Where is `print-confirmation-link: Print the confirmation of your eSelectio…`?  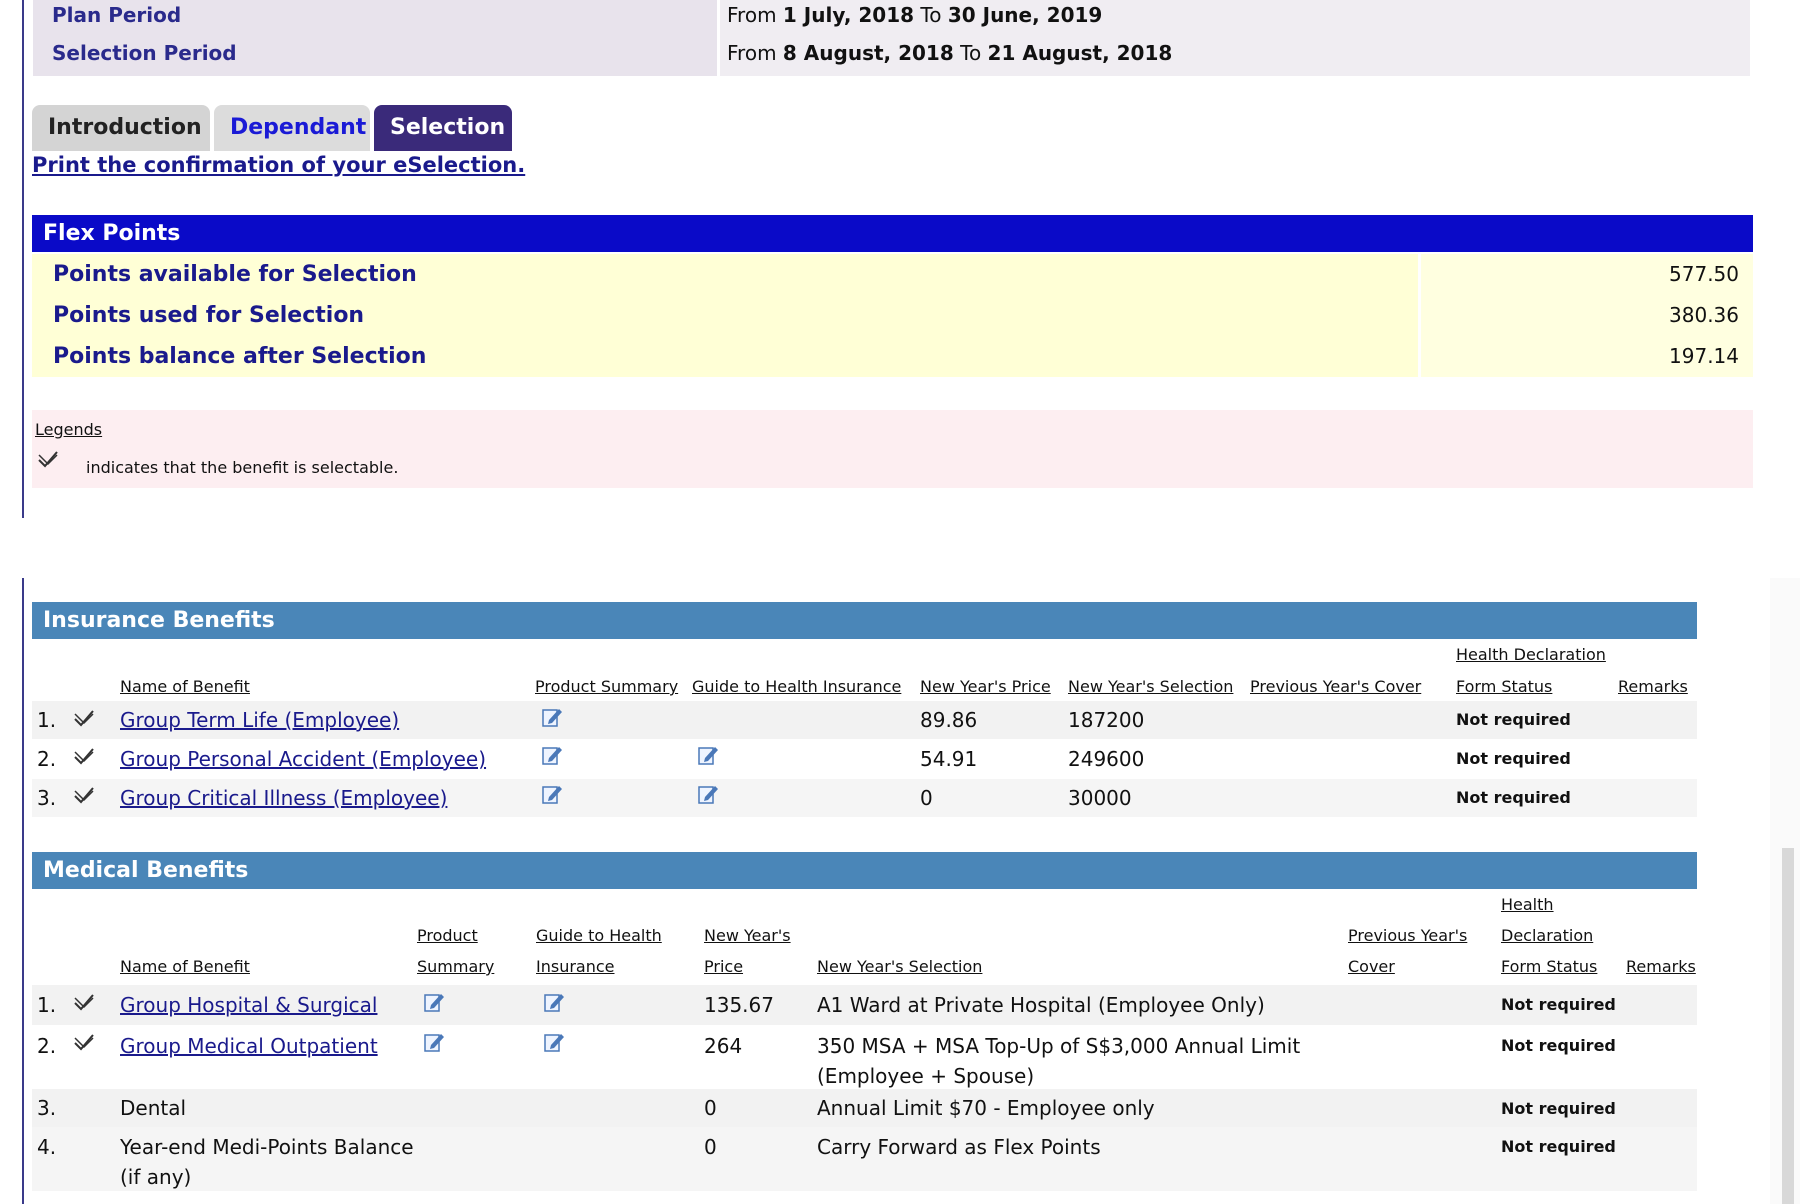
print-confirmation-link: Print the confirmation of your eSelectio… is located at coordinates (278, 165).